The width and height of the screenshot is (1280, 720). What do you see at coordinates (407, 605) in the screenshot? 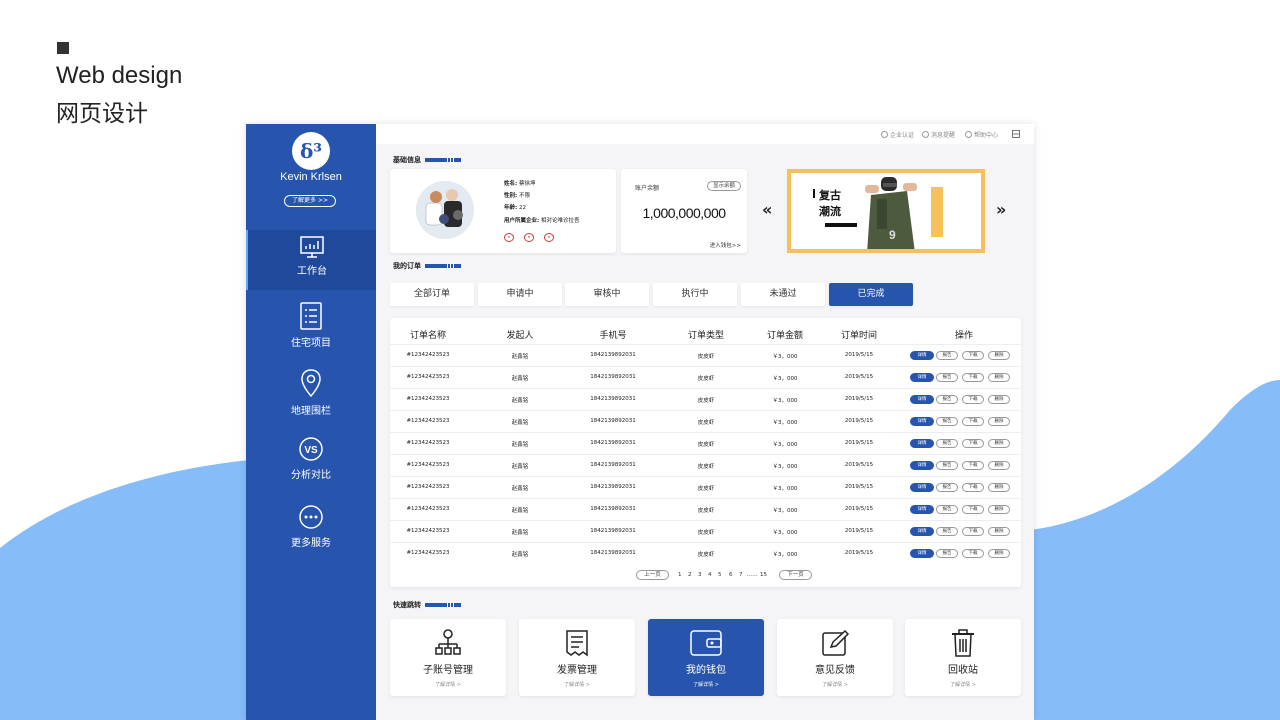
I see `section-title-text: 快速跳转` at bounding box center [407, 605].